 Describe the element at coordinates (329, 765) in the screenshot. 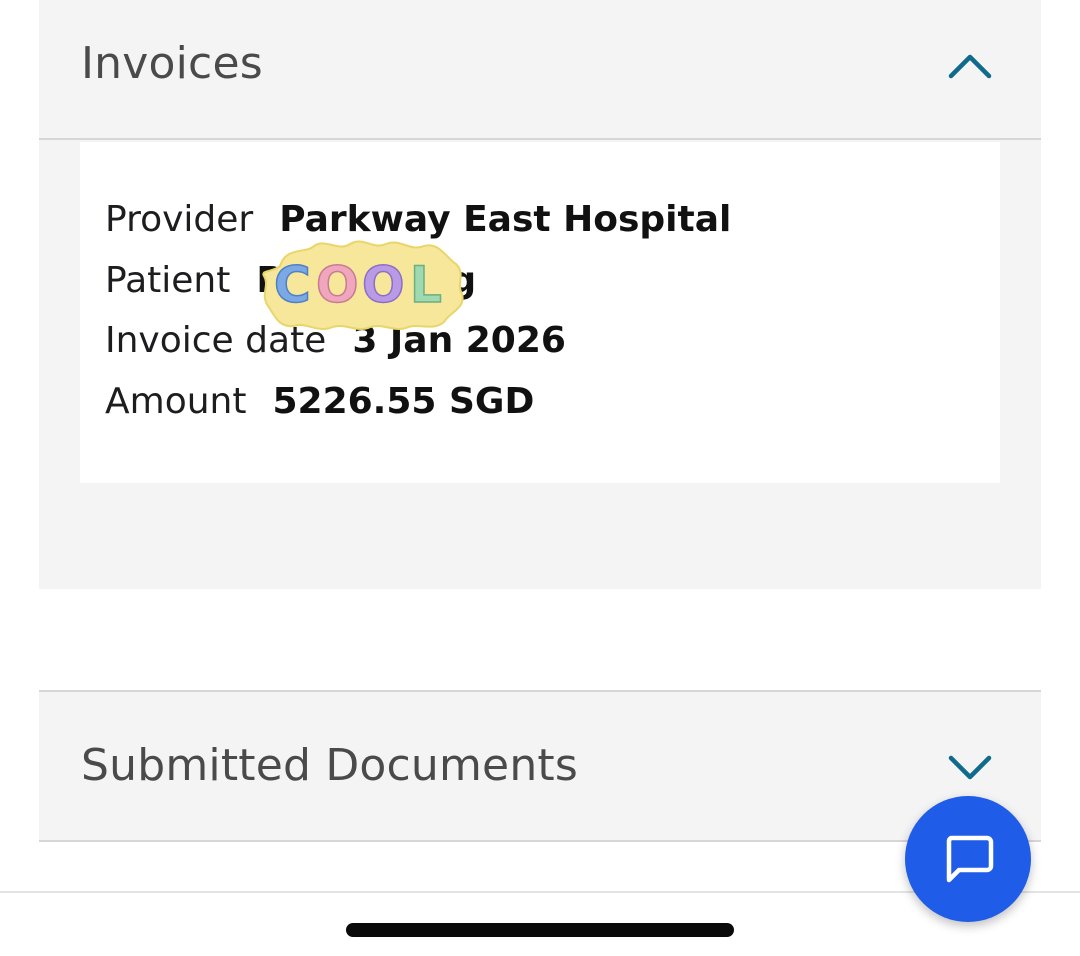

I see `submitted-documents-title: Submitted Documents` at that location.